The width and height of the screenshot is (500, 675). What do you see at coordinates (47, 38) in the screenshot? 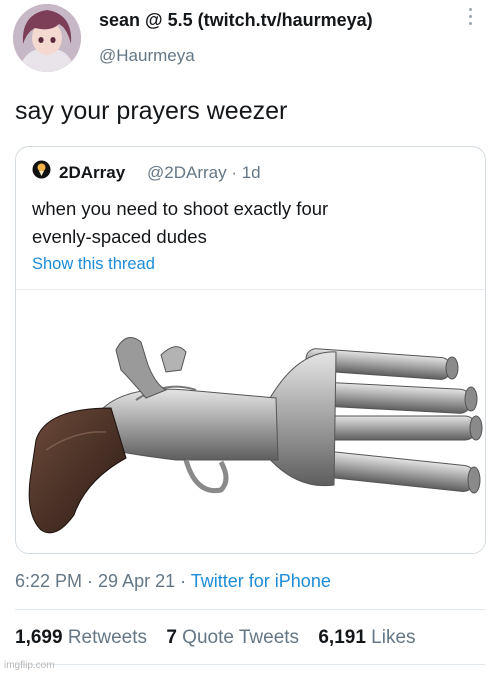
I see `avatar` at bounding box center [47, 38].